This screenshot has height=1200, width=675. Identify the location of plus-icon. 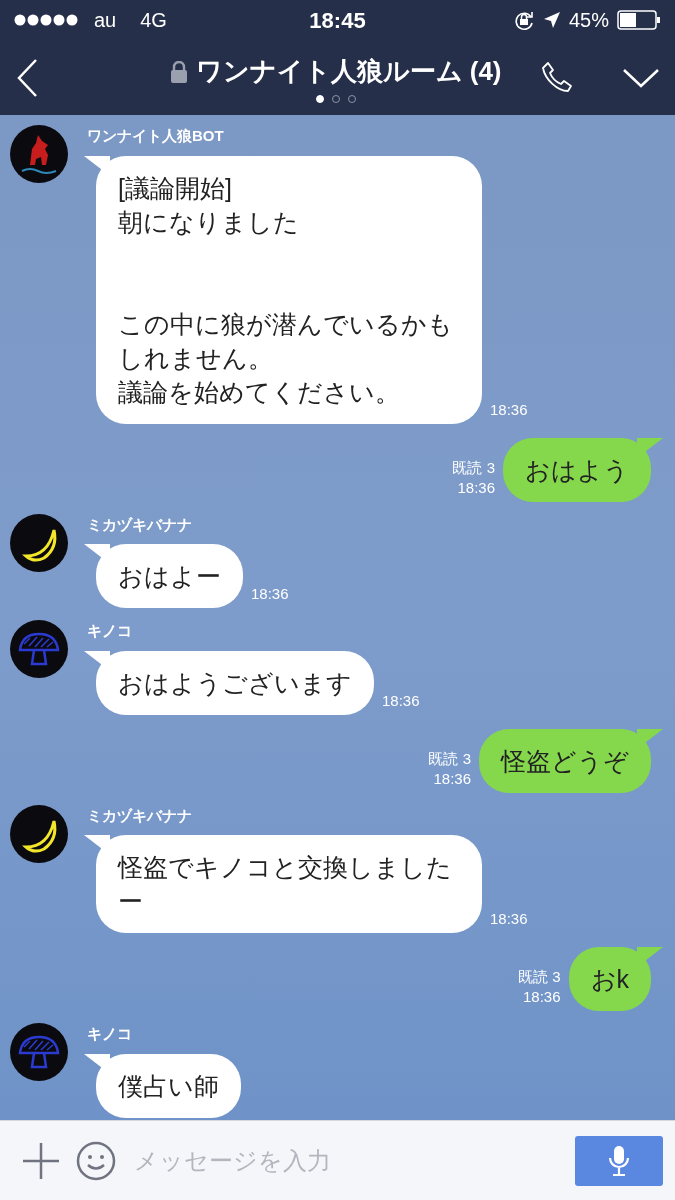
(41, 1160).